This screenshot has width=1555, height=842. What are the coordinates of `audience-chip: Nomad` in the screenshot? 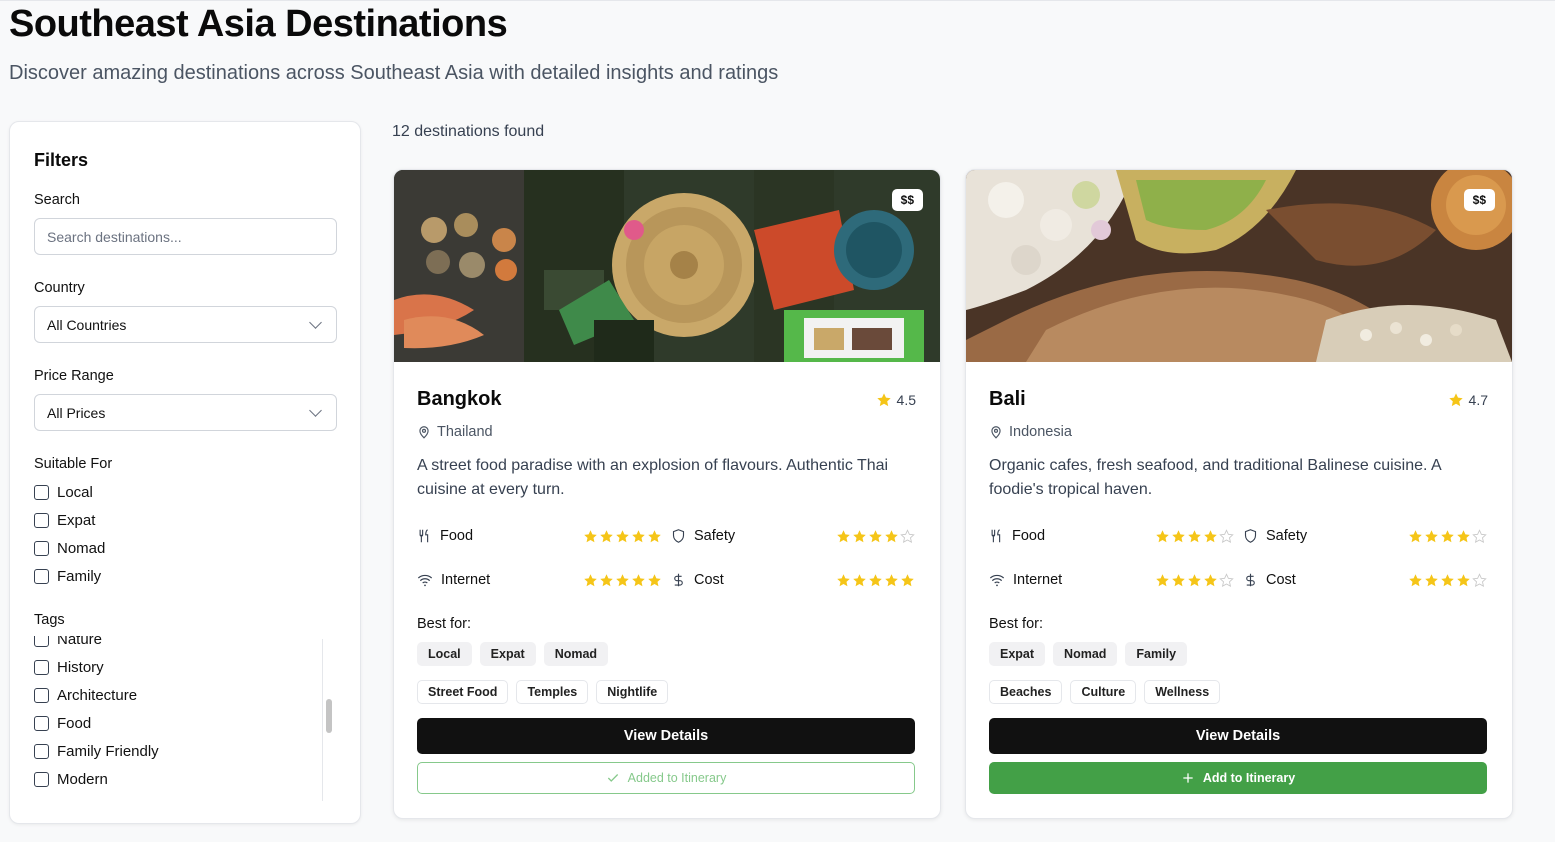 It's located at (576, 654).